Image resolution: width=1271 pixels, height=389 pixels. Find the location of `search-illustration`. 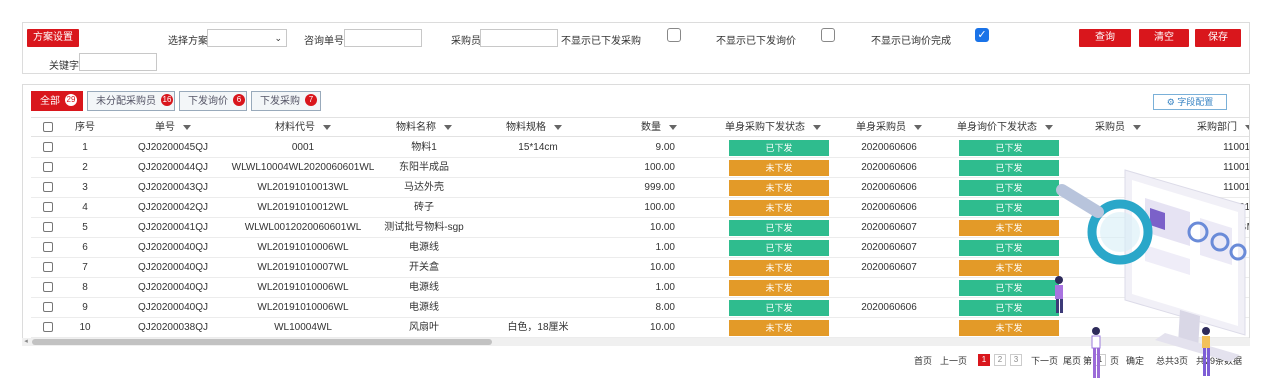

search-illustration is located at coordinates (1151, 273).